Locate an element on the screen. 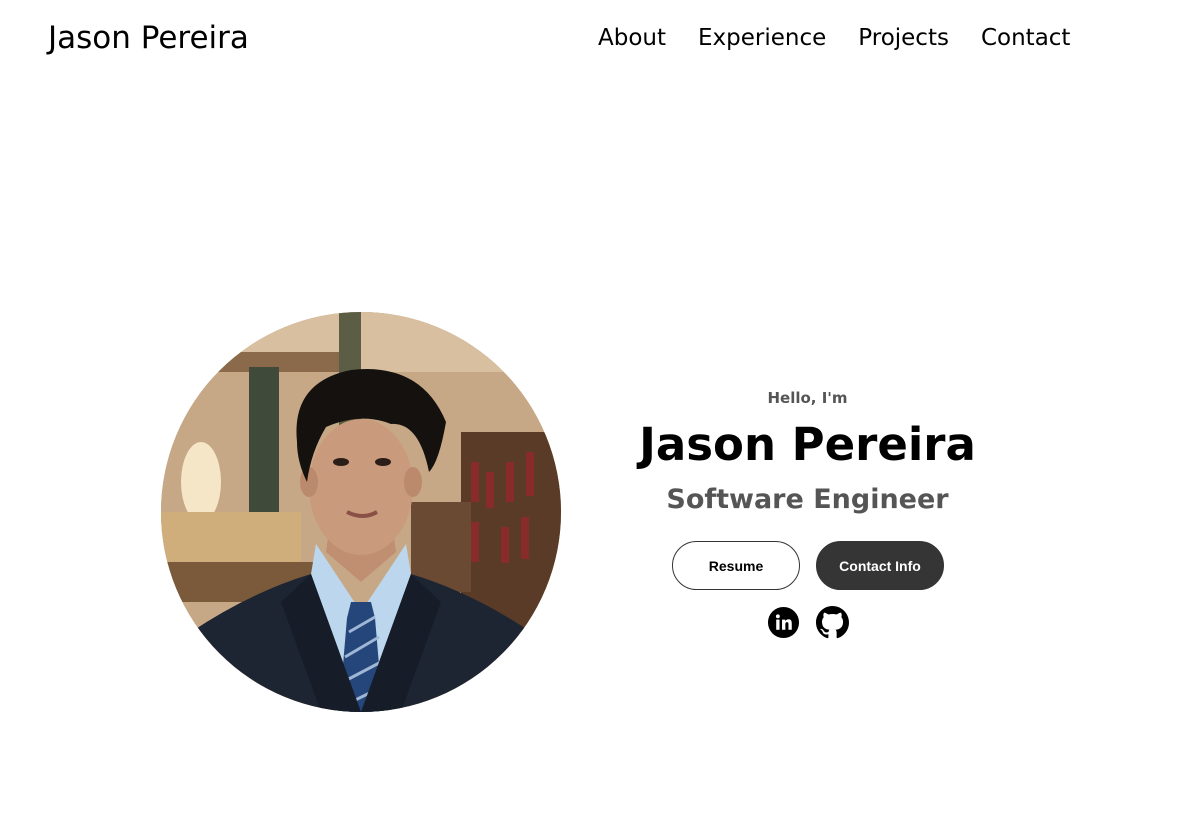 The width and height of the screenshot is (1193, 828). main-nav: About Experience Projects Contact is located at coordinates (842, 38).